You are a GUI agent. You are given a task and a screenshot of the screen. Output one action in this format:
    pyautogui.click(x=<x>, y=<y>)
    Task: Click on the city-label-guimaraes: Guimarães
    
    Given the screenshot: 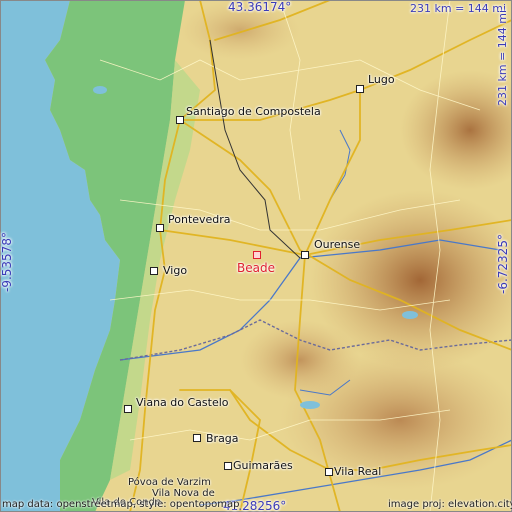 What is the action you would take?
    pyautogui.click(x=263, y=465)
    